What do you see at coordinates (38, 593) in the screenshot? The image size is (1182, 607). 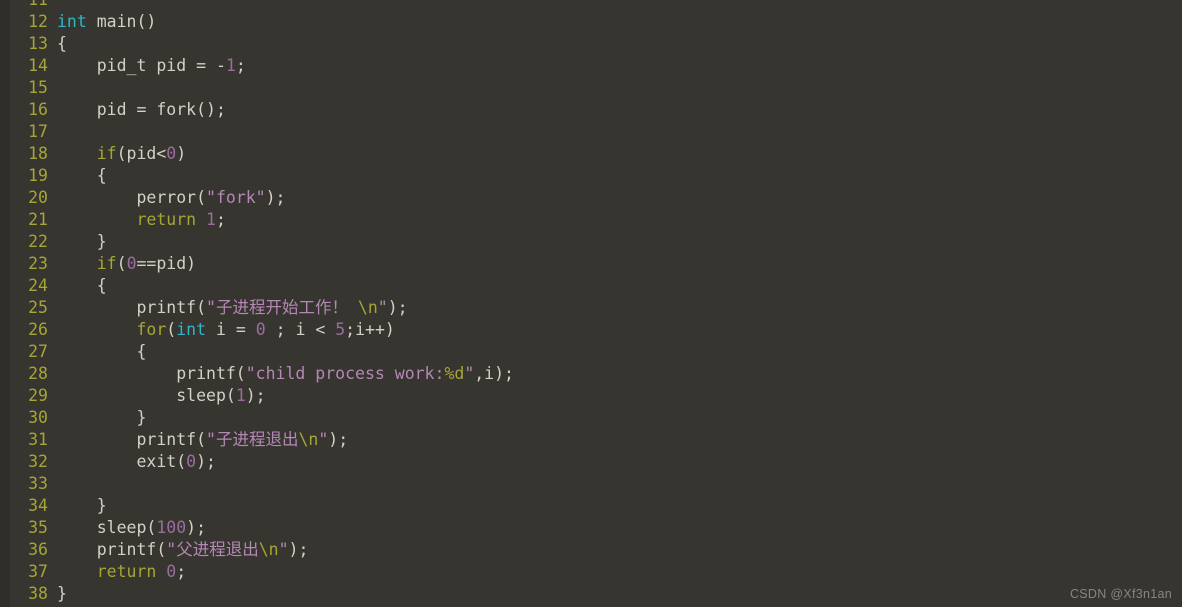 I see `line-number: 38` at bounding box center [38, 593].